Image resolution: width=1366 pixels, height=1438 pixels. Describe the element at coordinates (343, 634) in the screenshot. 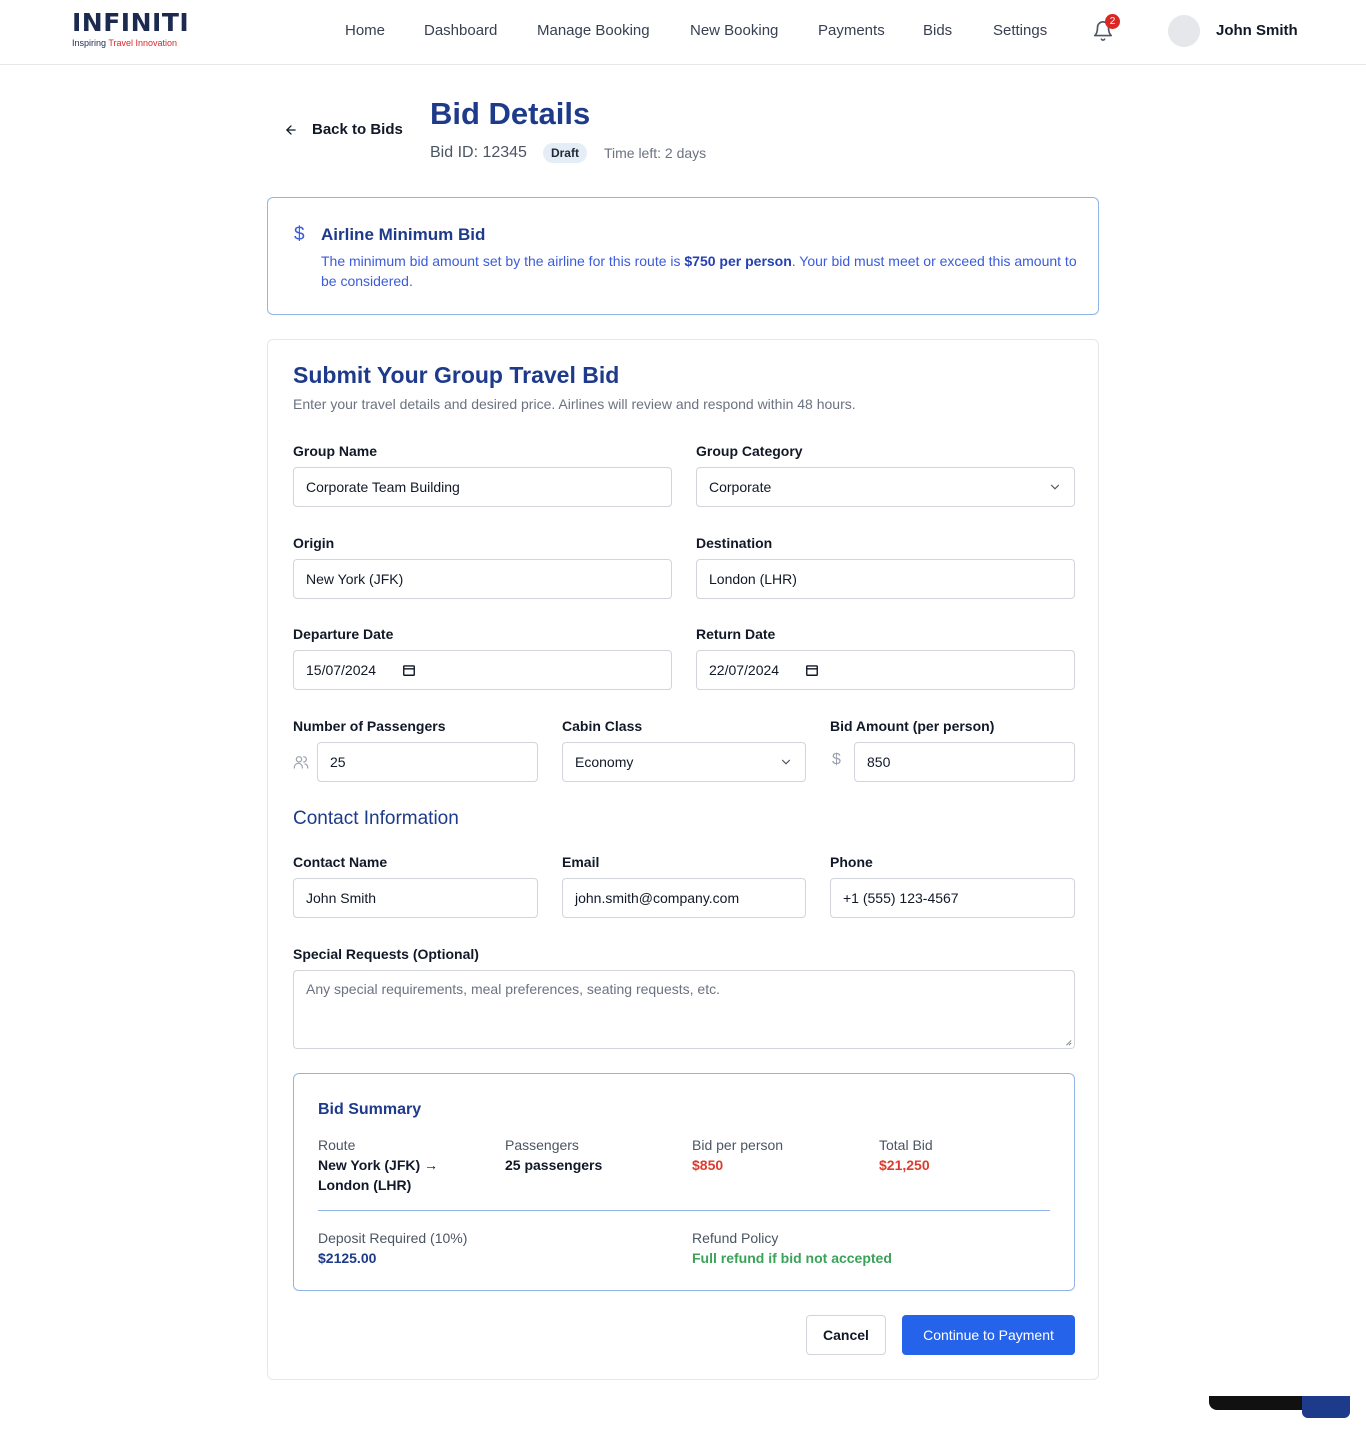

I see `departure-date-label: Departure Date` at that location.